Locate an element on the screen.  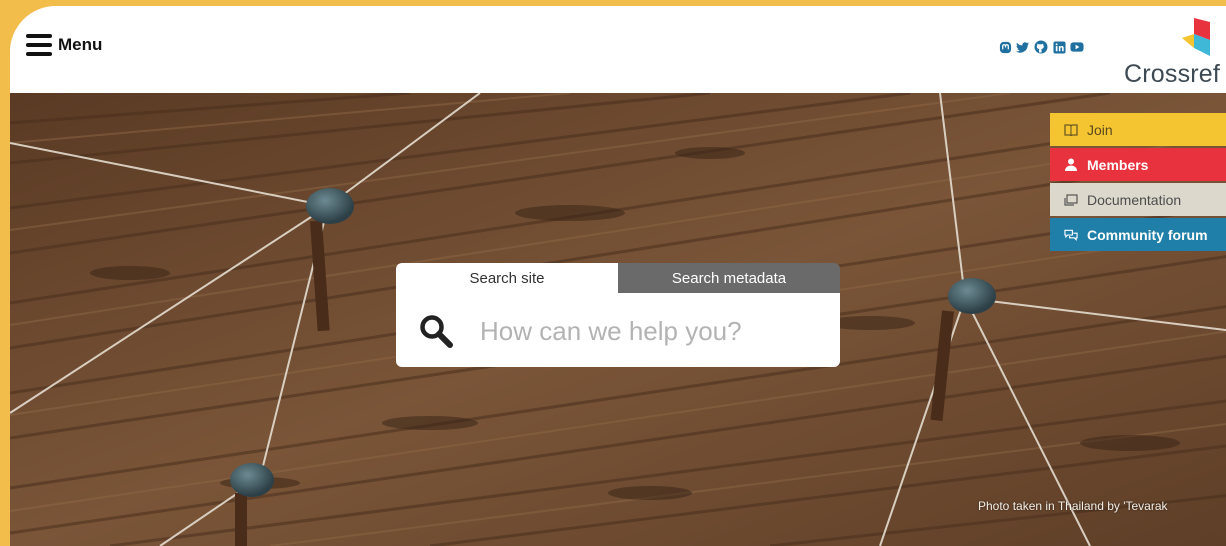
photo-credit: Photo taken in Thailand by 'Tevarak is located at coordinates (1073, 506).